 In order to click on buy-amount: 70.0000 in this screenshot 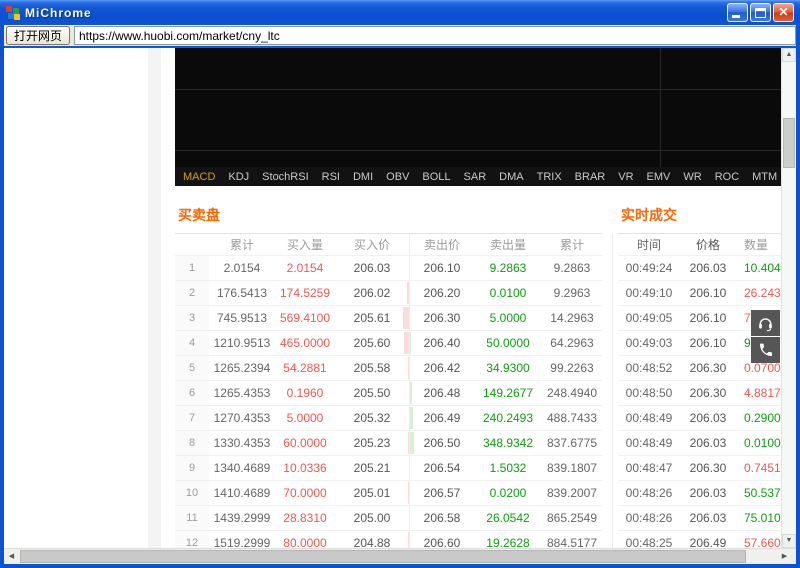, I will do `click(305, 493)`.